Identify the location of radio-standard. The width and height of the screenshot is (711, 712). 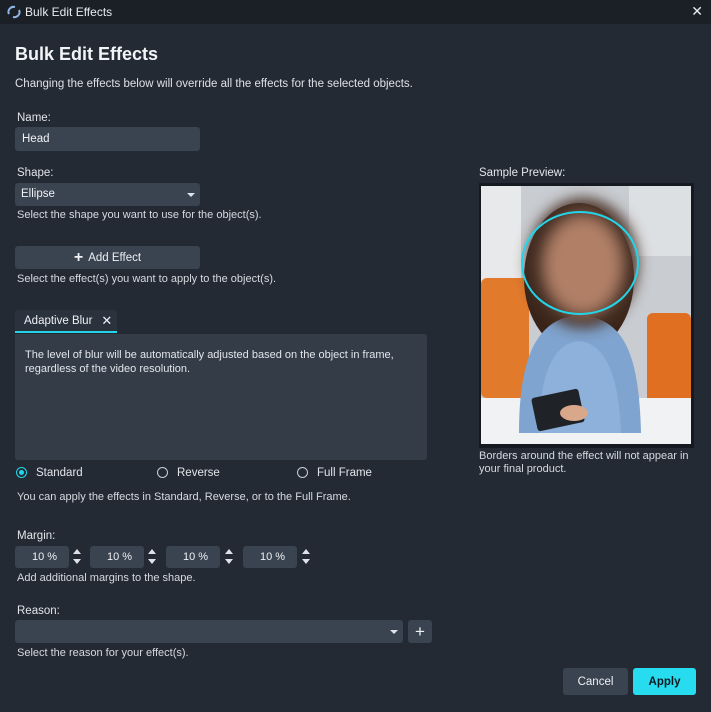
(21, 472).